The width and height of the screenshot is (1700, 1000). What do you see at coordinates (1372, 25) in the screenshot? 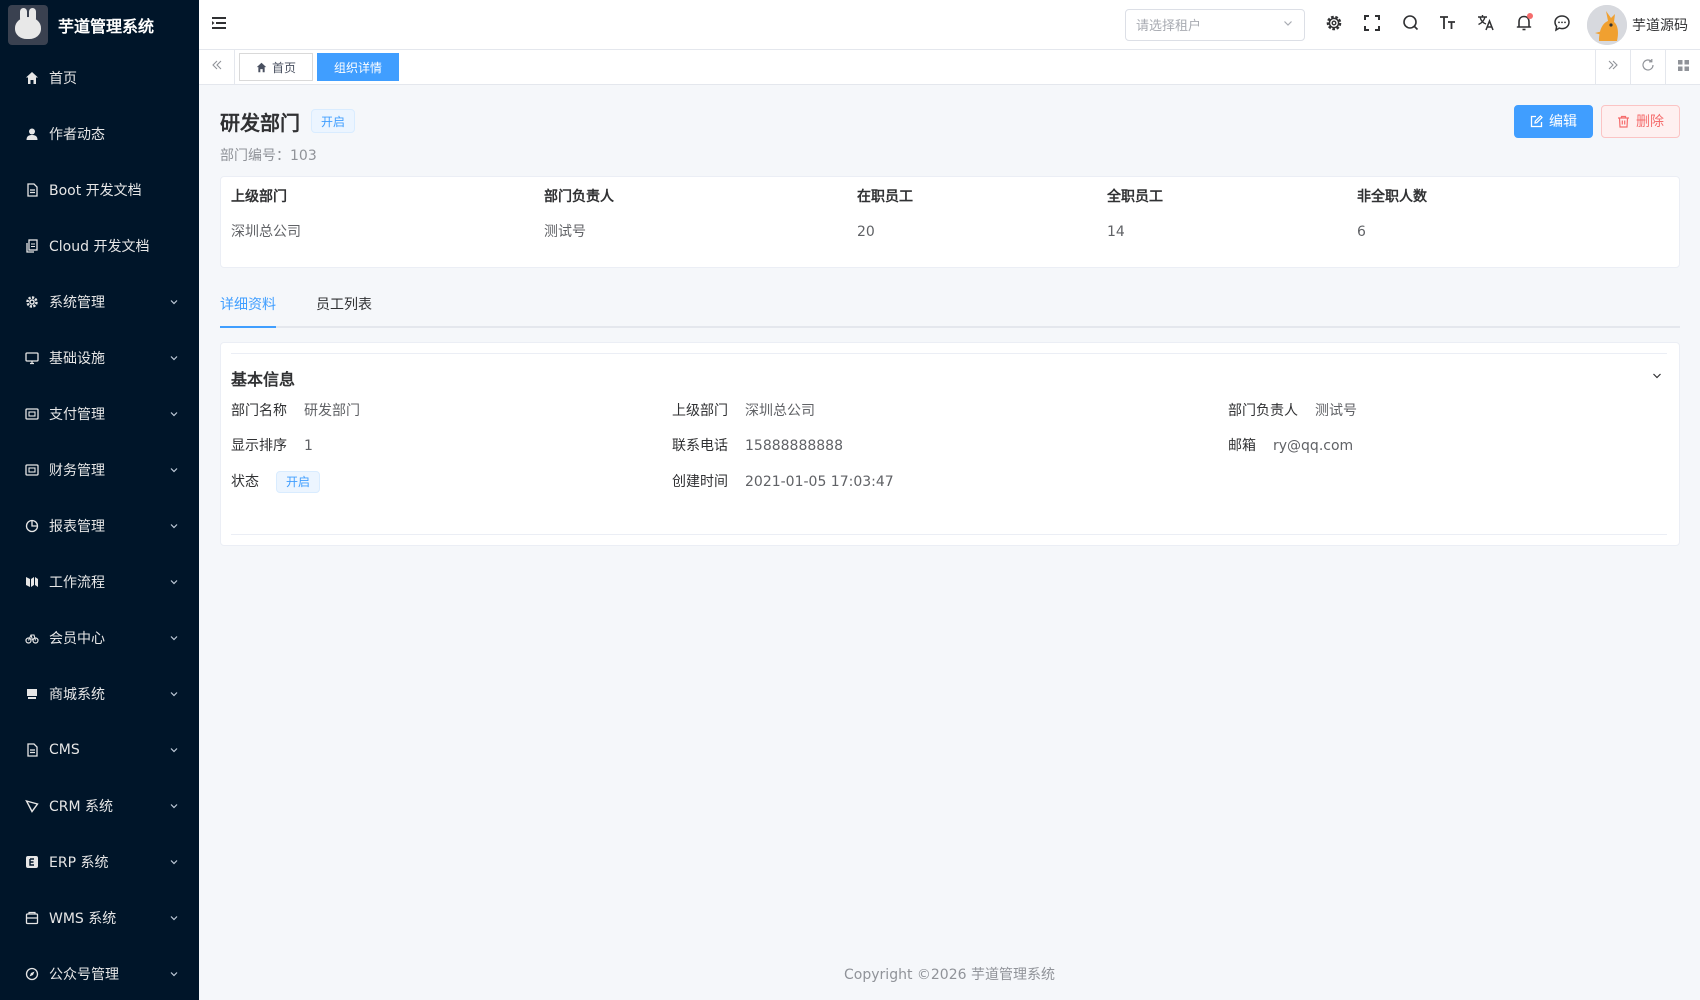
I see `fullscreen-button` at bounding box center [1372, 25].